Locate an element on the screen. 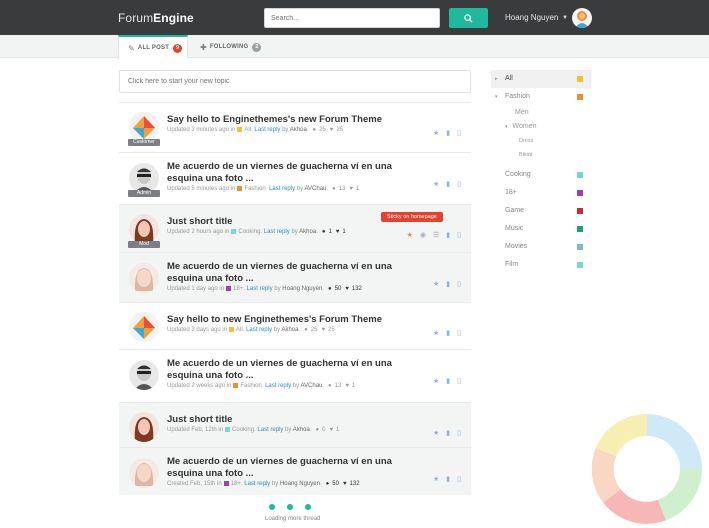 This screenshot has height=528, width=709. new-topic-input is located at coordinates (295, 81).